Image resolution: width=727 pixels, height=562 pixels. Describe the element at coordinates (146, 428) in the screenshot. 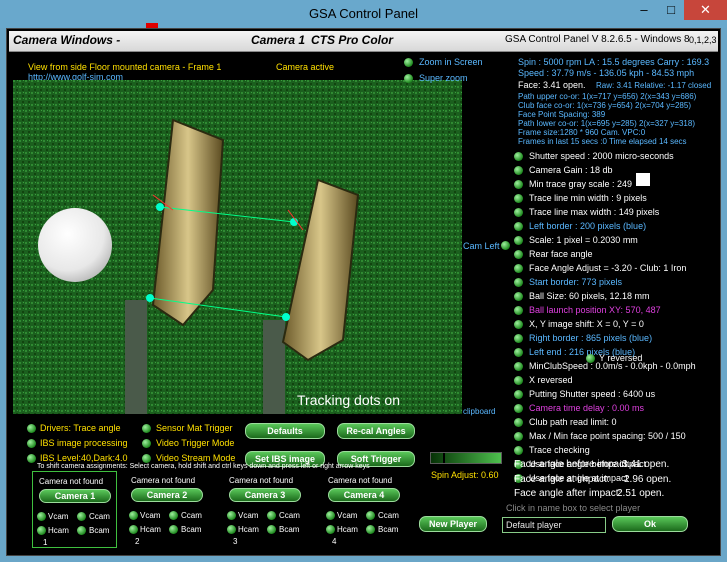

I see `sensor-mat-radio` at that location.